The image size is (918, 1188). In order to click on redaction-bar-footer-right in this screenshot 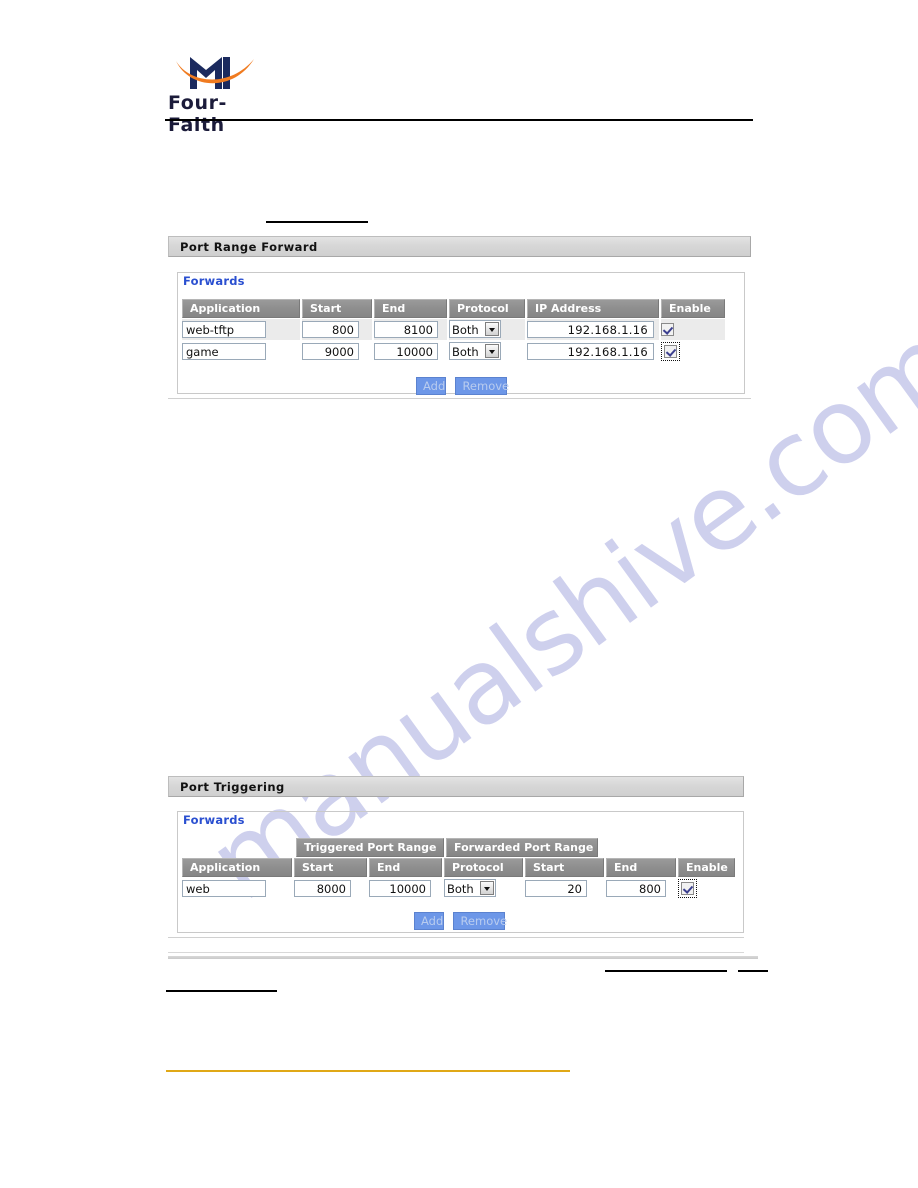, I will do `click(666, 971)`.